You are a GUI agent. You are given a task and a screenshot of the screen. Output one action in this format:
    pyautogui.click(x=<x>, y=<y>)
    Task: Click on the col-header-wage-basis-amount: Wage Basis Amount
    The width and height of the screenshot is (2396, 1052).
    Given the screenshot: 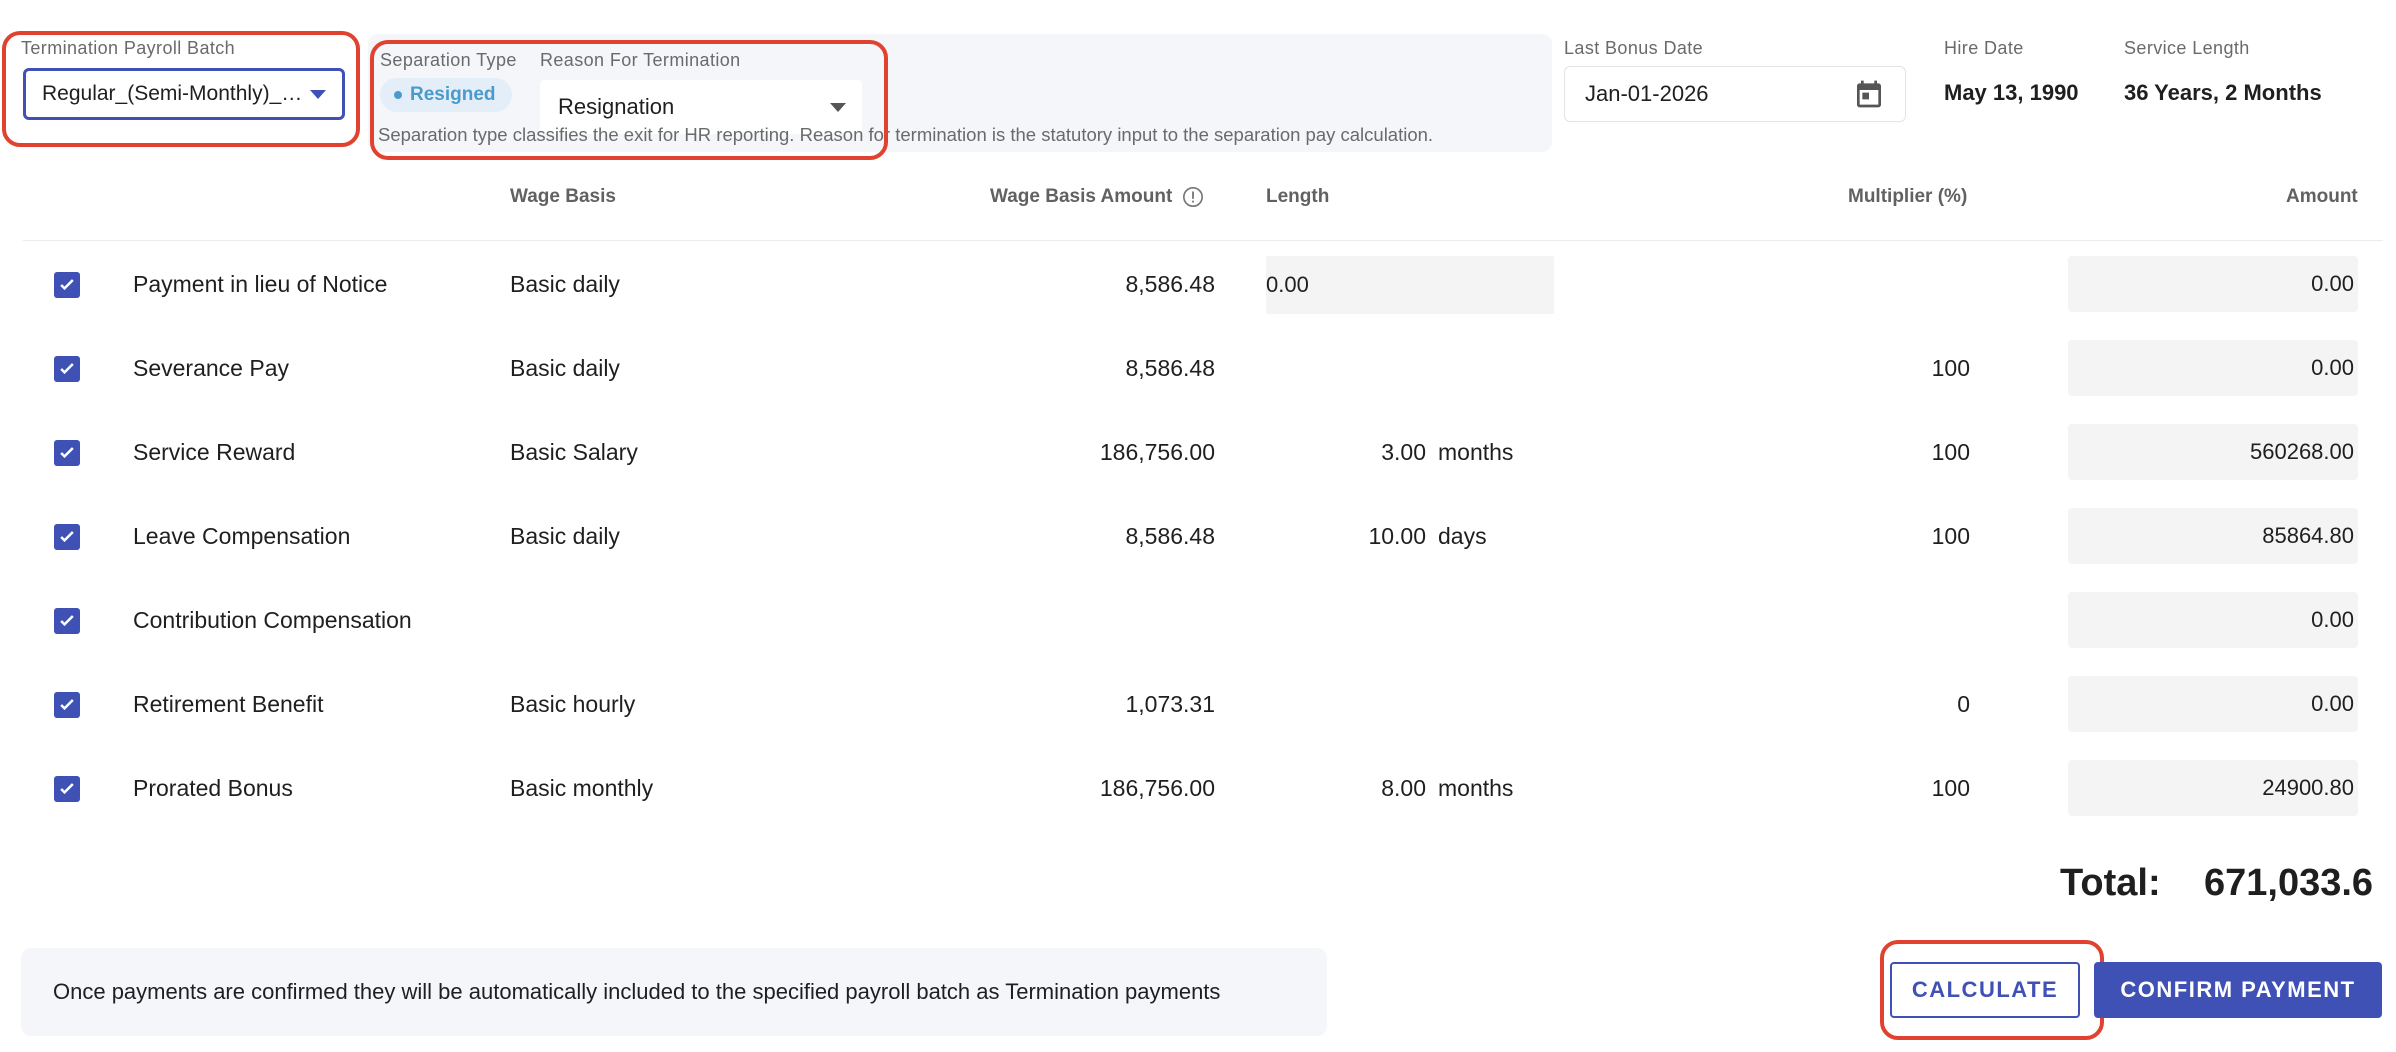 What is the action you would take?
    pyautogui.click(x=1097, y=197)
    